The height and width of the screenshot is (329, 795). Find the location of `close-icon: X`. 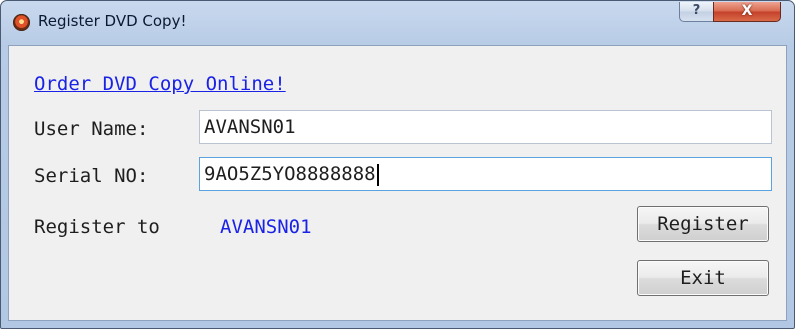

close-icon: X is located at coordinates (747, 11).